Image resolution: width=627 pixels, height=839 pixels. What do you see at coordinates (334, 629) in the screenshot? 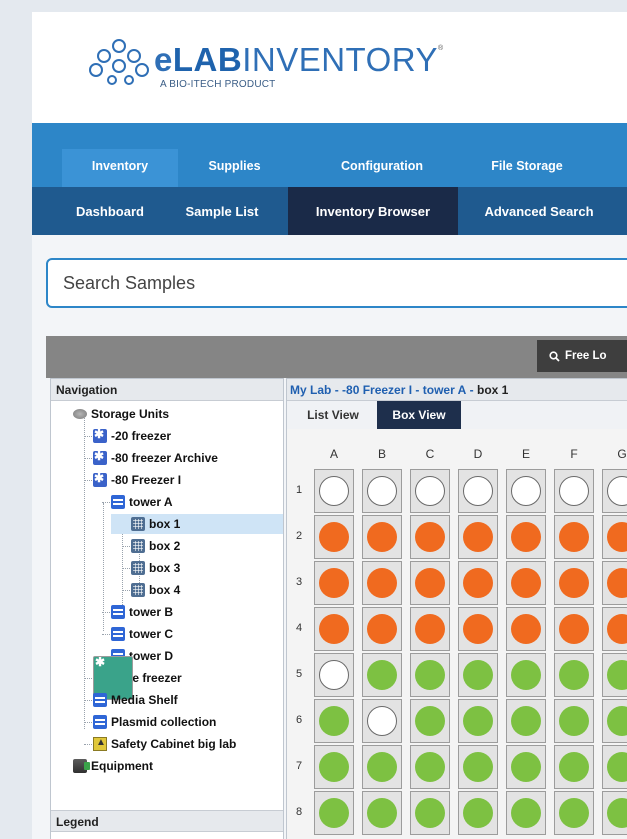
I see `box-cell-a4` at bounding box center [334, 629].